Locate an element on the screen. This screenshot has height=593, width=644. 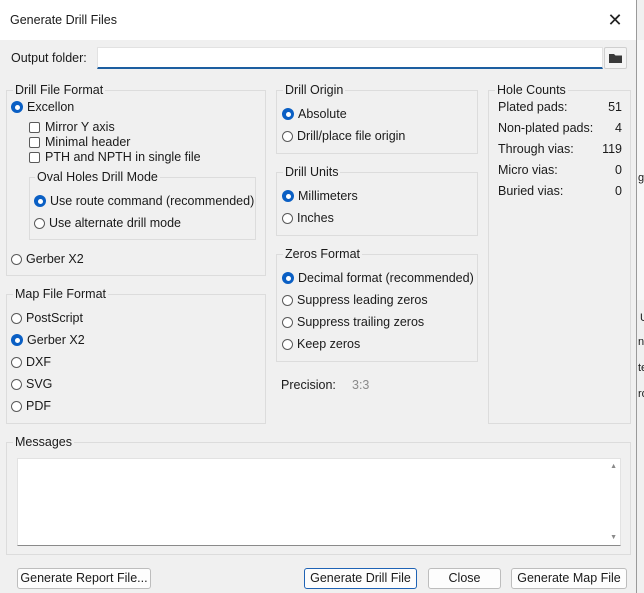
scroll-down-icon: ▼ is located at coordinates (613, 537).